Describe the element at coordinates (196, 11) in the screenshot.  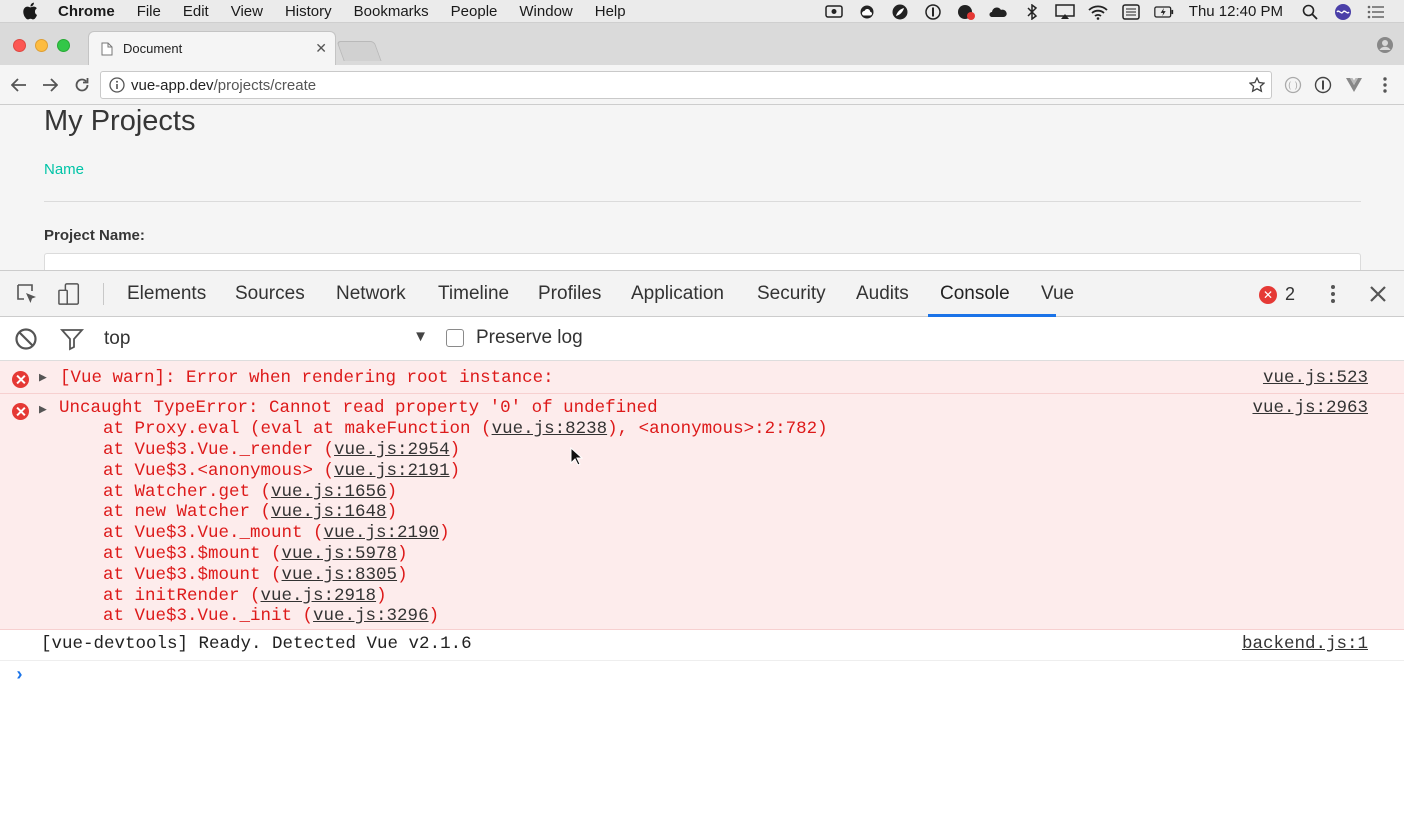
I see `menu-edit: Edit` at that location.